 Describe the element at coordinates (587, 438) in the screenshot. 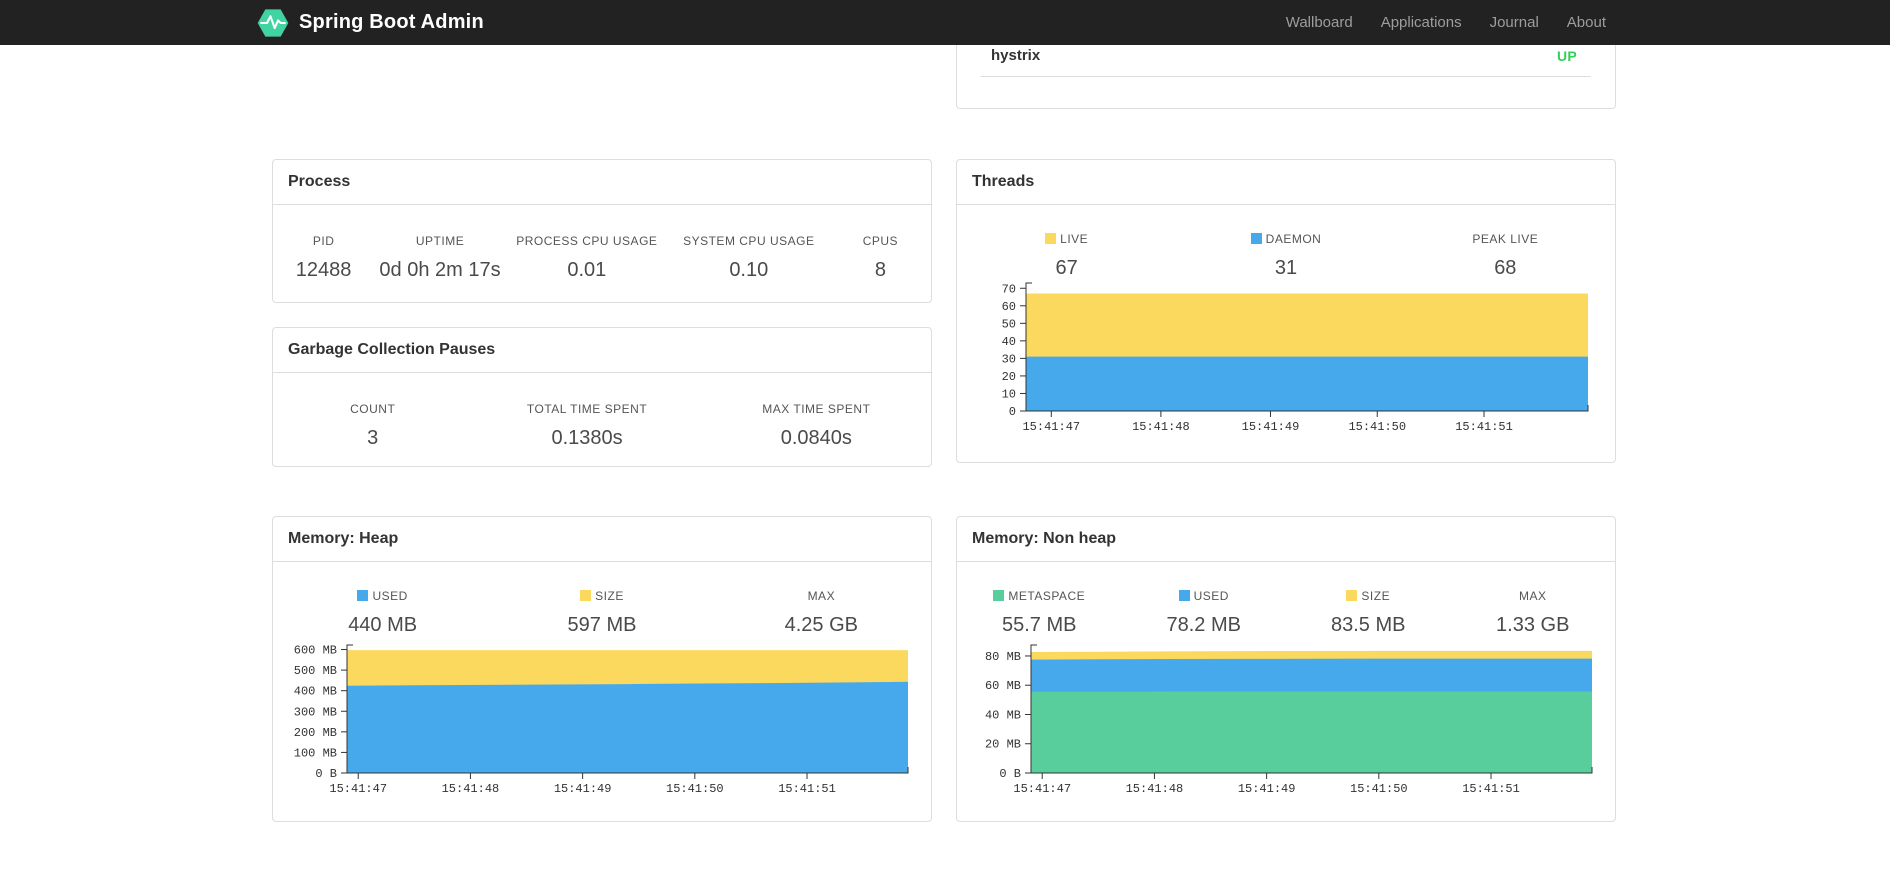

I see `metric-value: 0.1380s` at that location.